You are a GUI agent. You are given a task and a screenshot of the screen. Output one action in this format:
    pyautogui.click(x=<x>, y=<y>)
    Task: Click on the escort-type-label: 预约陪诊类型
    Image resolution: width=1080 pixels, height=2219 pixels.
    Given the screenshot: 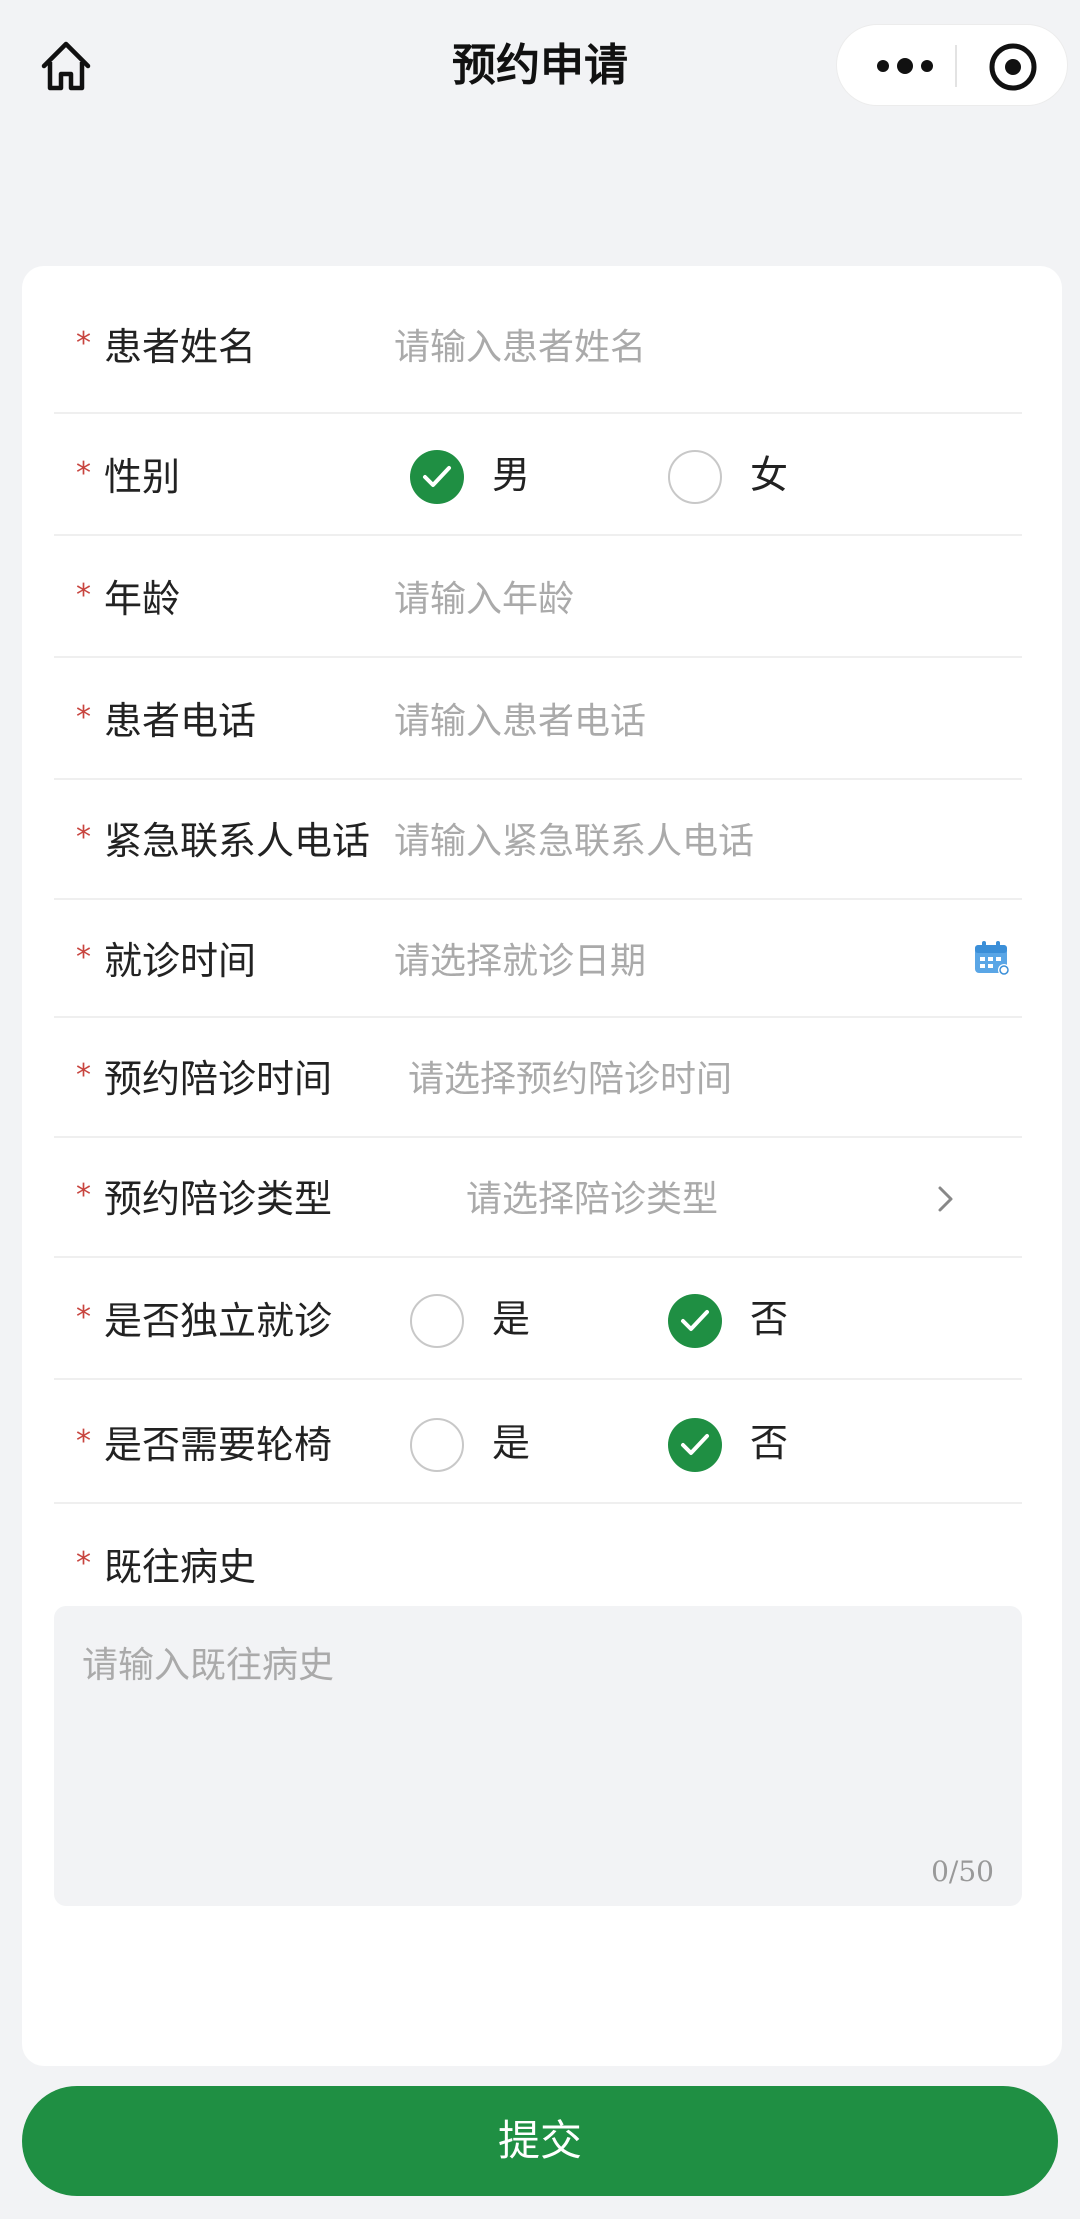 What is the action you would take?
    pyautogui.click(x=218, y=1199)
    